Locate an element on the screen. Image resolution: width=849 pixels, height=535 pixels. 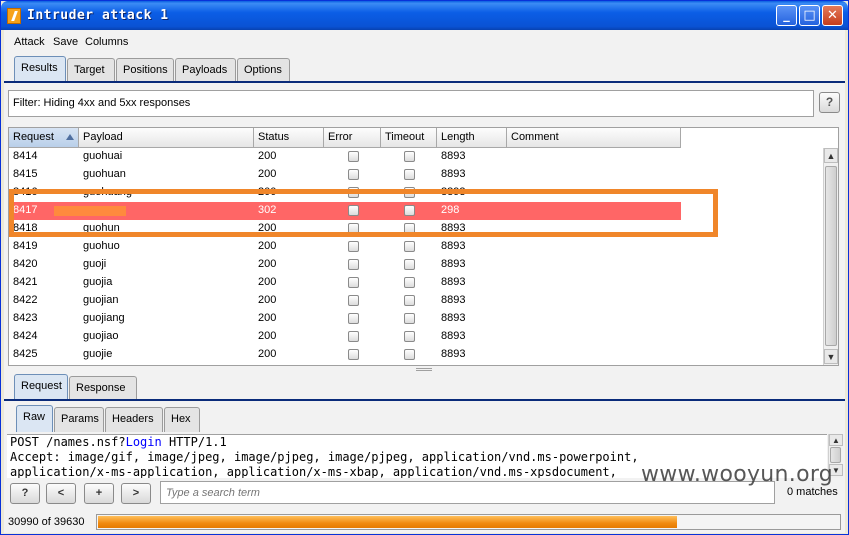
menu-columns: Columns is located at coordinates (106, 42).